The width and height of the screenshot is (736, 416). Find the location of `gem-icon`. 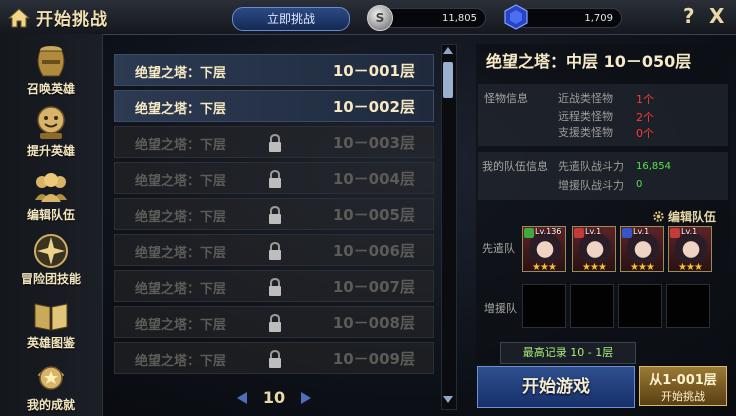

gem-icon is located at coordinates (516, 17).